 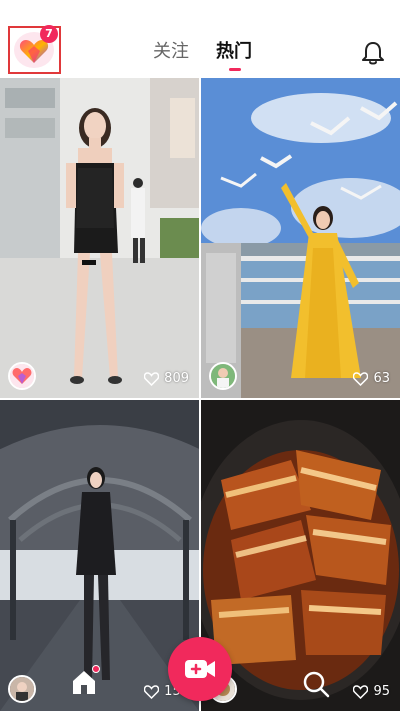 I want to click on tab-hot: 热门, so click(x=234, y=52).